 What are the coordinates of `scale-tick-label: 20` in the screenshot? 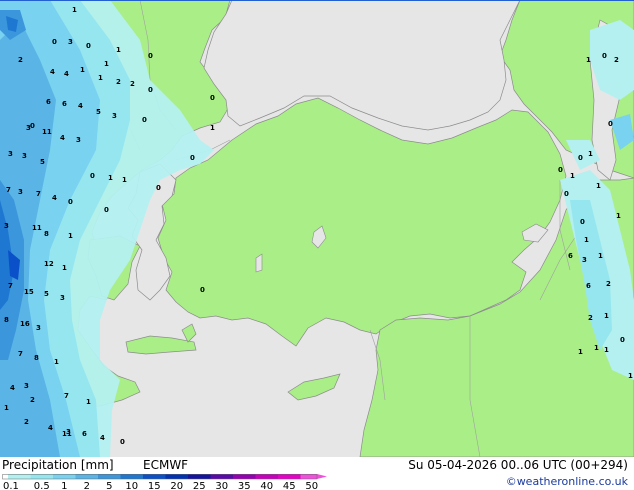 It's located at (176, 485).